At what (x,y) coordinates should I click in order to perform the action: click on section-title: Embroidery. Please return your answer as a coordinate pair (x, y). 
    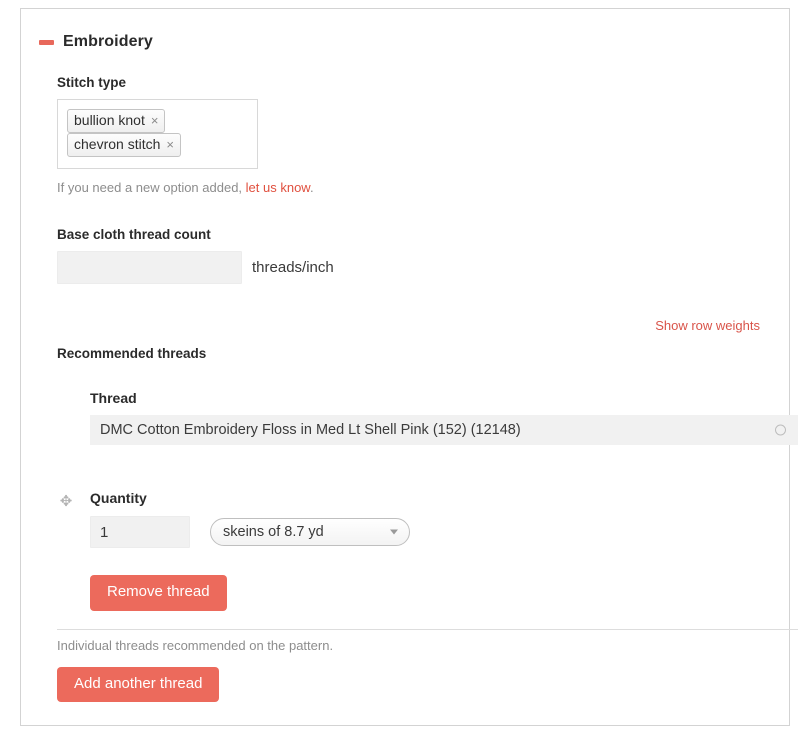
    Looking at the image, I should click on (108, 41).